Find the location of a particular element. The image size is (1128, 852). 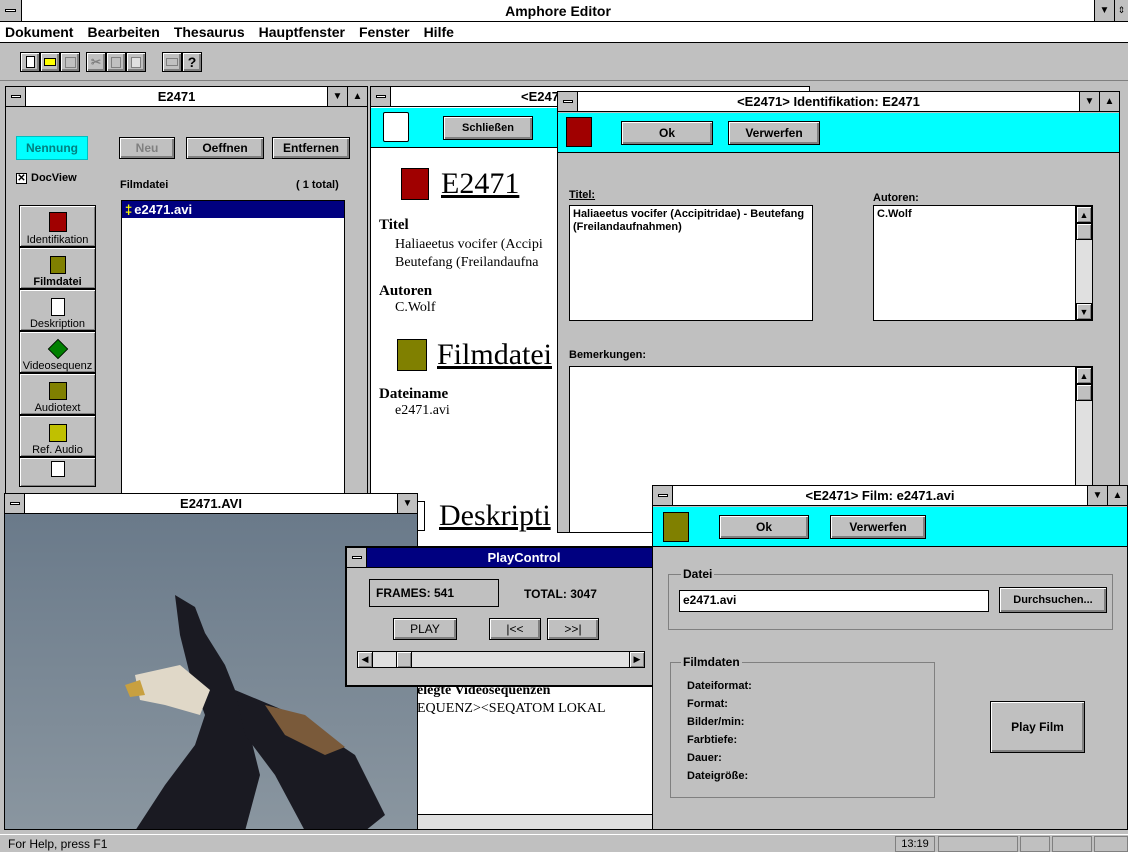

dateigroesse-label: Dateigröße: is located at coordinates (718, 776).